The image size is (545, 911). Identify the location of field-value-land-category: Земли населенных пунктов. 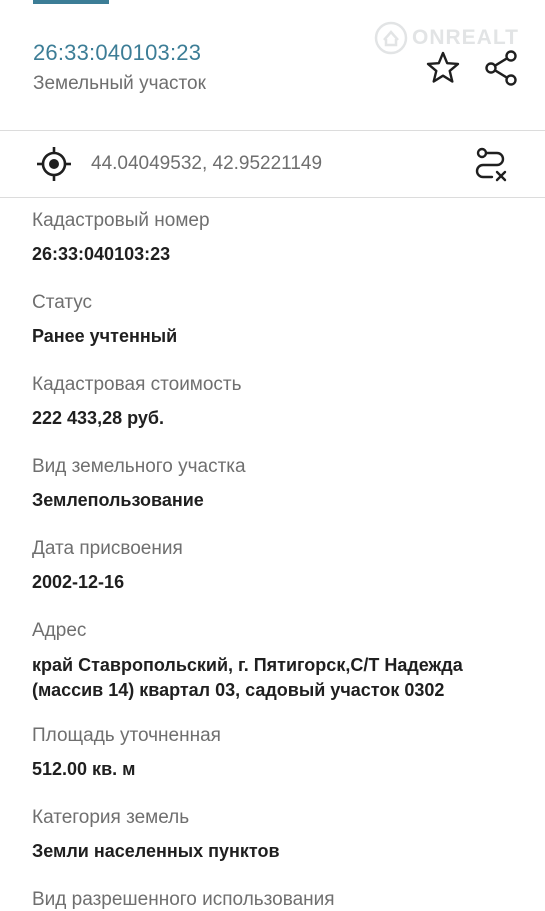
(156, 851).